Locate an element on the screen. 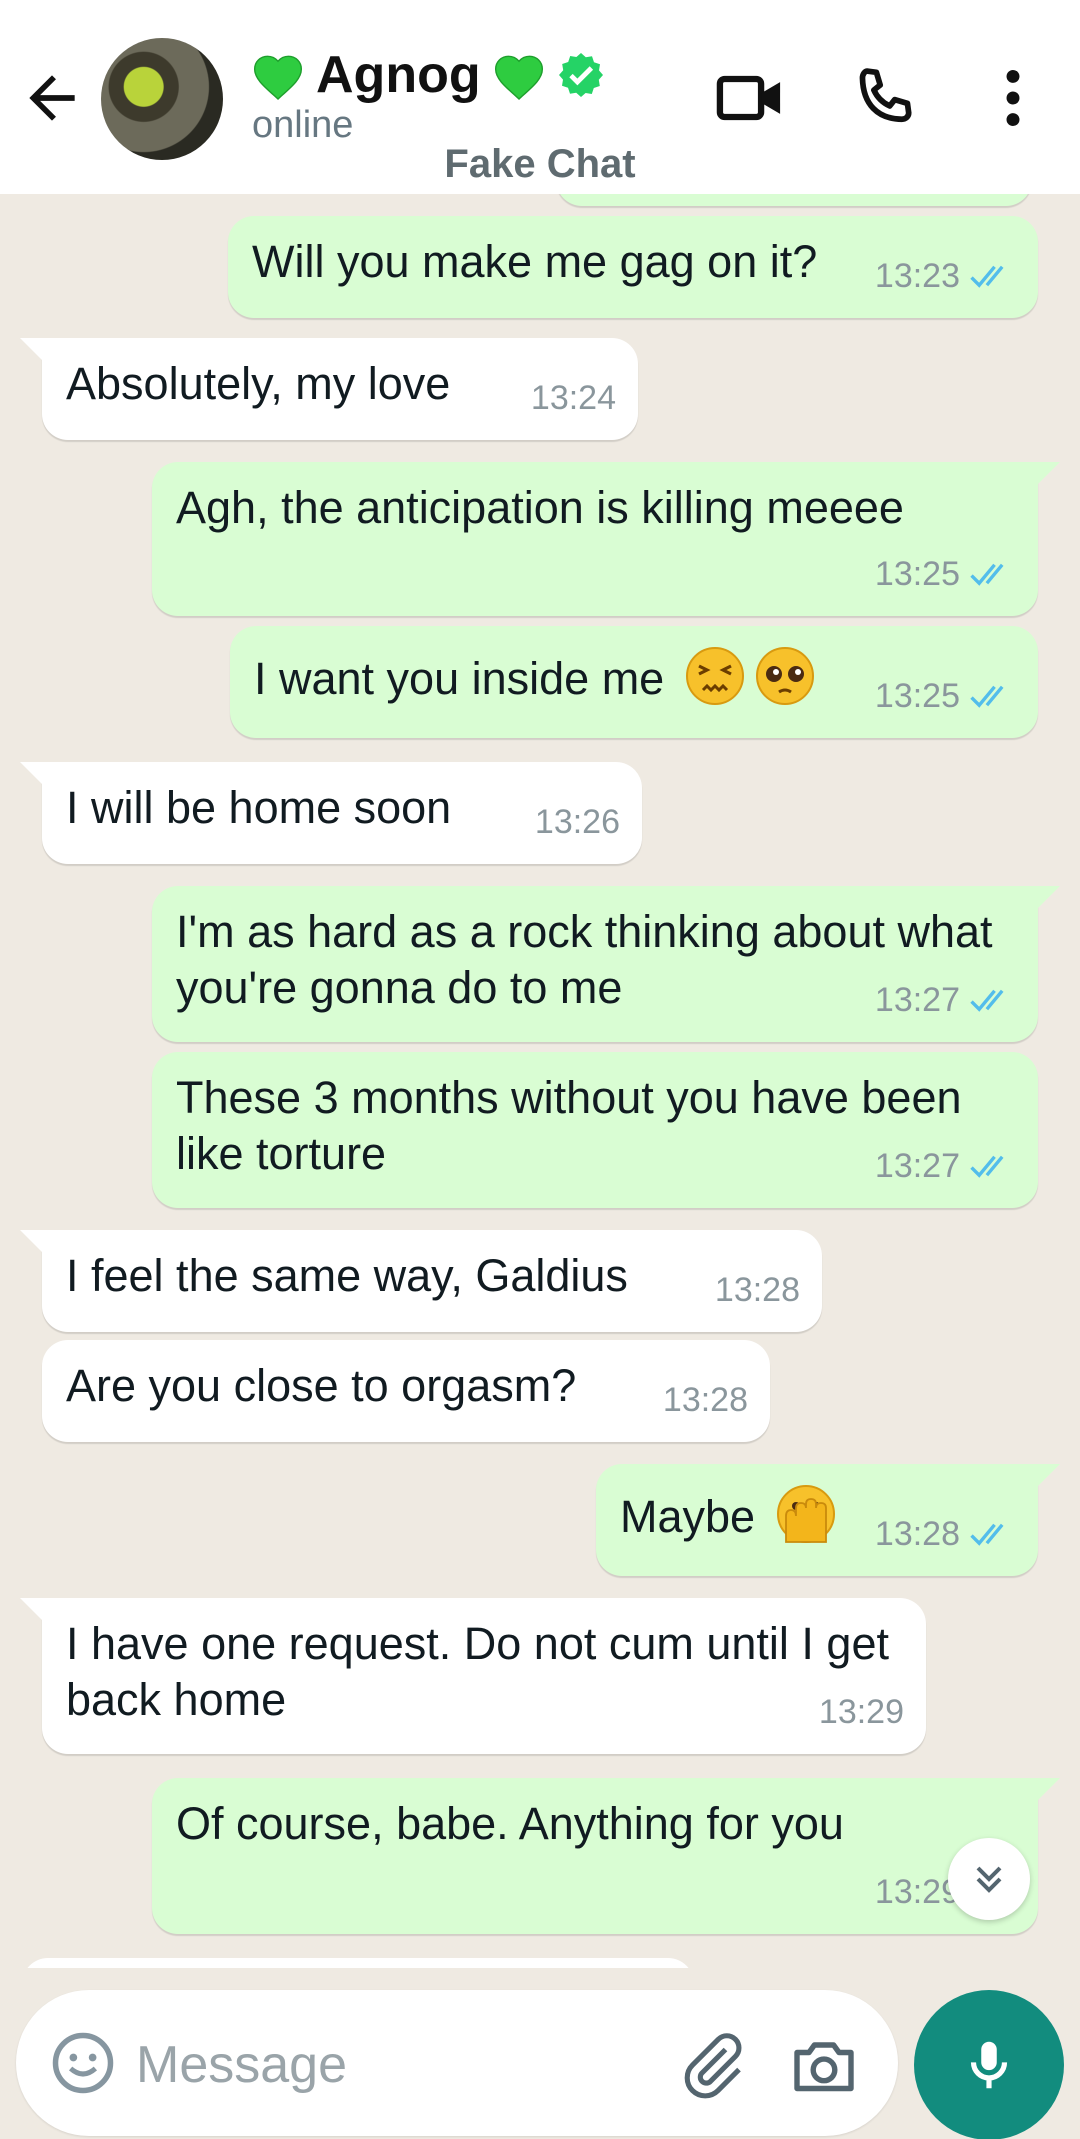 Image resolution: width=1080 pixels, height=2139 pixels. contact-name: Agnog is located at coordinates (398, 75).